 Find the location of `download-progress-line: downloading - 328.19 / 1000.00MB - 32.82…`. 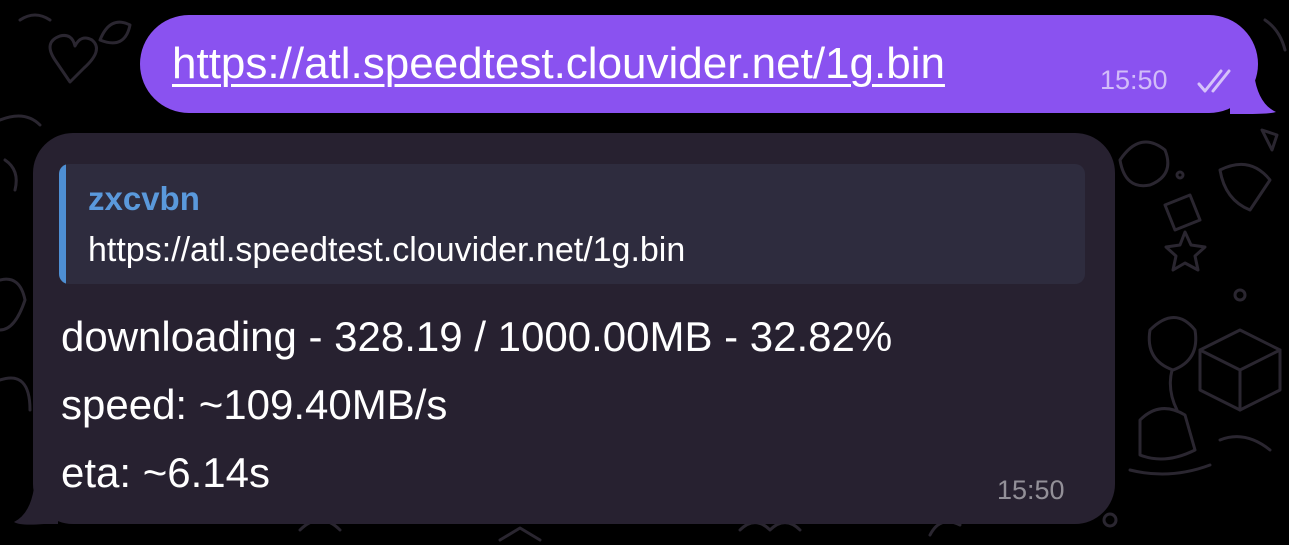

download-progress-line: downloading - 328.19 / 1000.00MB - 32.82… is located at coordinates (477, 336).